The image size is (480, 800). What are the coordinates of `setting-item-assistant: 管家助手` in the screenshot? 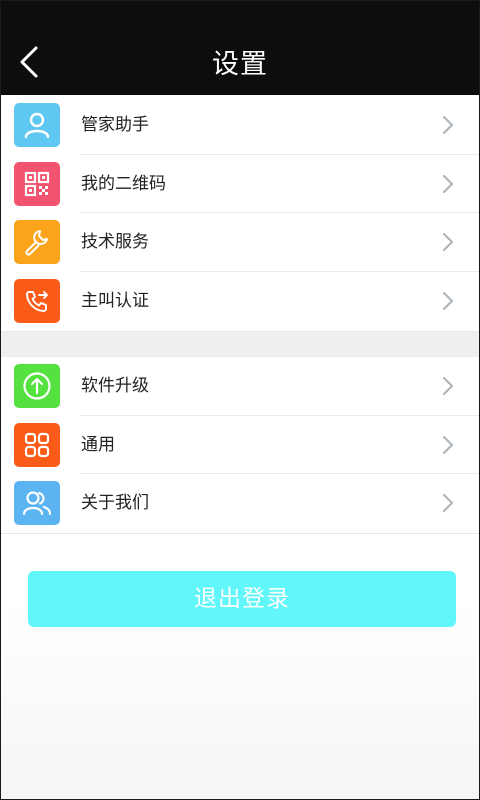 It's located at (240, 125).